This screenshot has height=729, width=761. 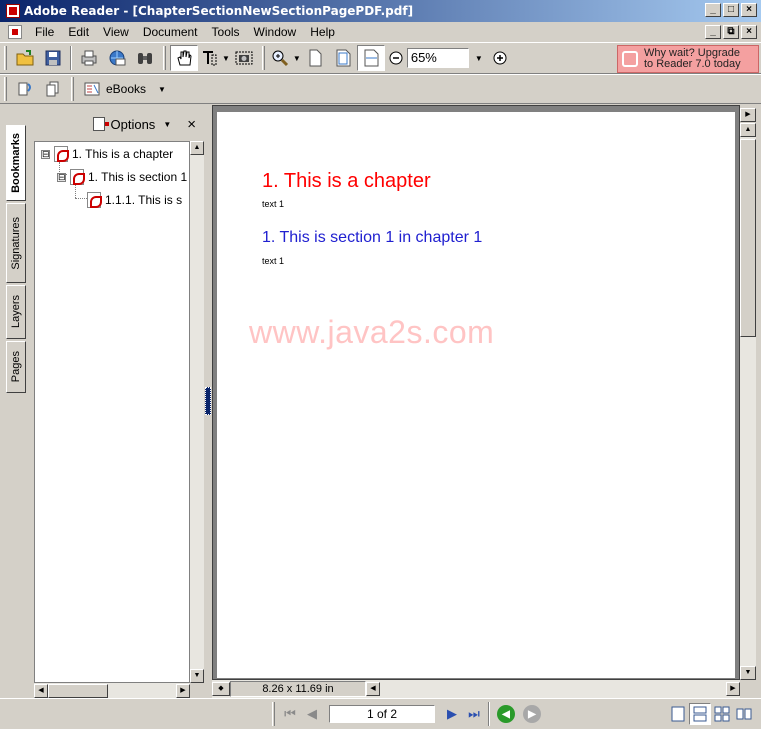 What do you see at coordinates (506, 714) in the screenshot?
I see `previous-view-button: ◀` at bounding box center [506, 714].